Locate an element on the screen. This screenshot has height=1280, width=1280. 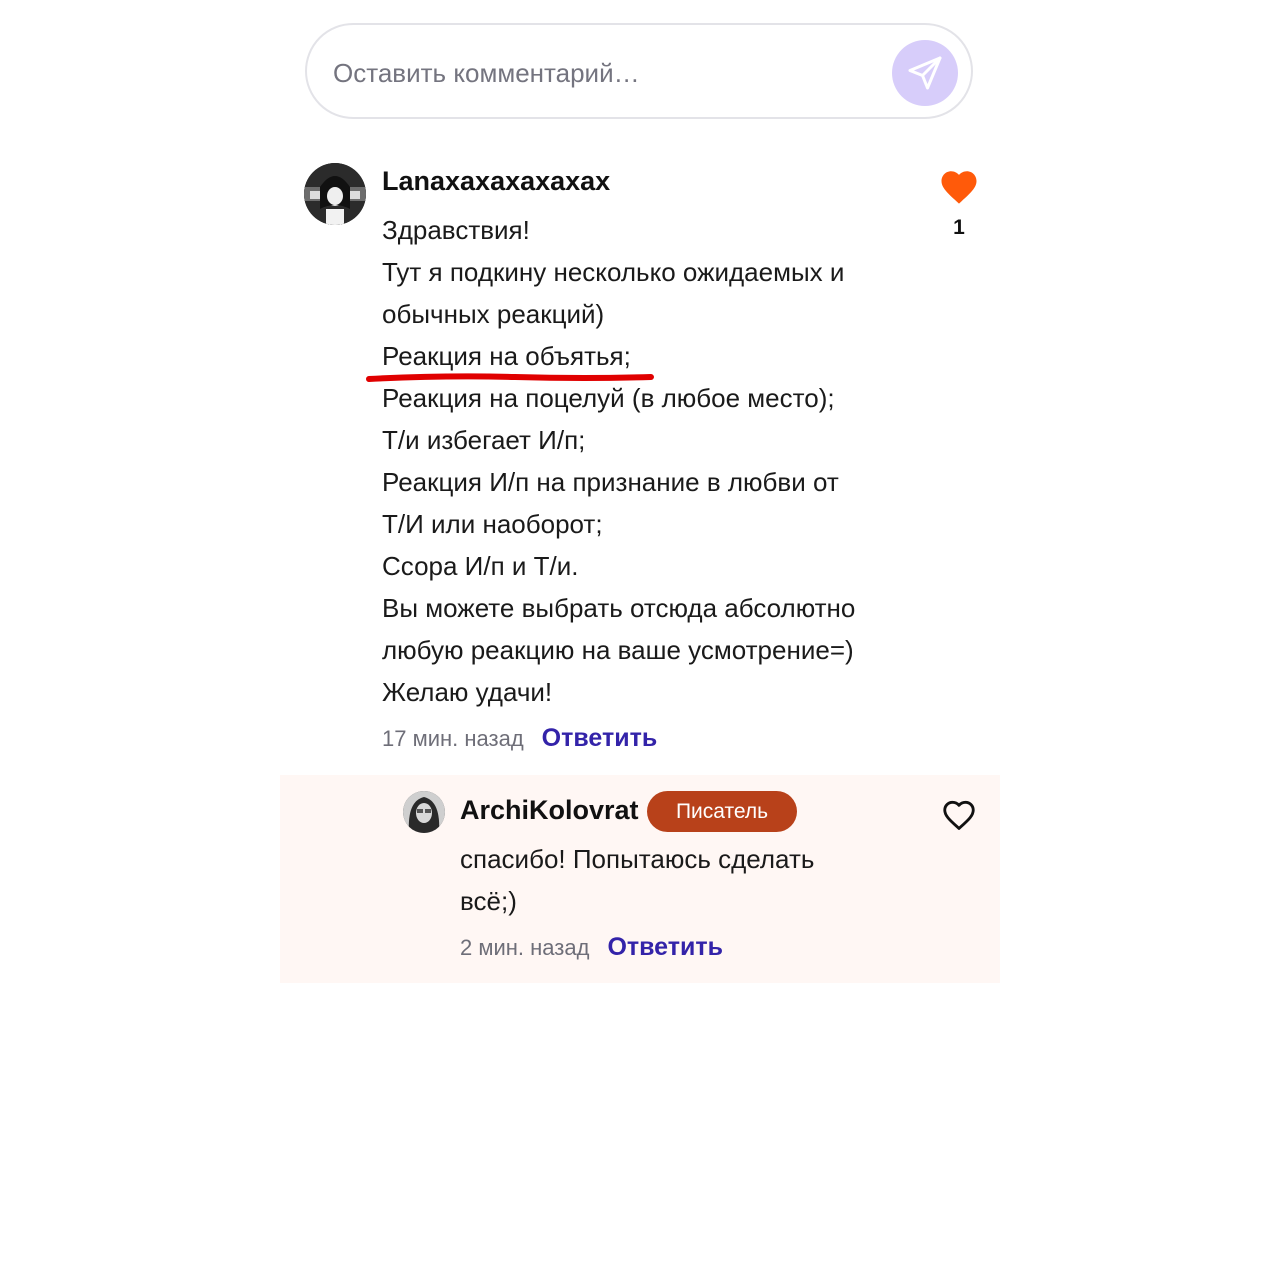
reply-meta: 2 мин. назад Ответить is located at coordinates (591, 947).